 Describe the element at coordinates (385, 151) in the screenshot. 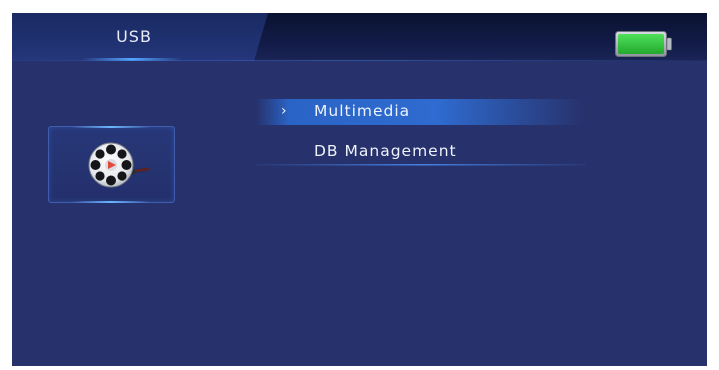

I see `menu-item-label: DB Management` at that location.